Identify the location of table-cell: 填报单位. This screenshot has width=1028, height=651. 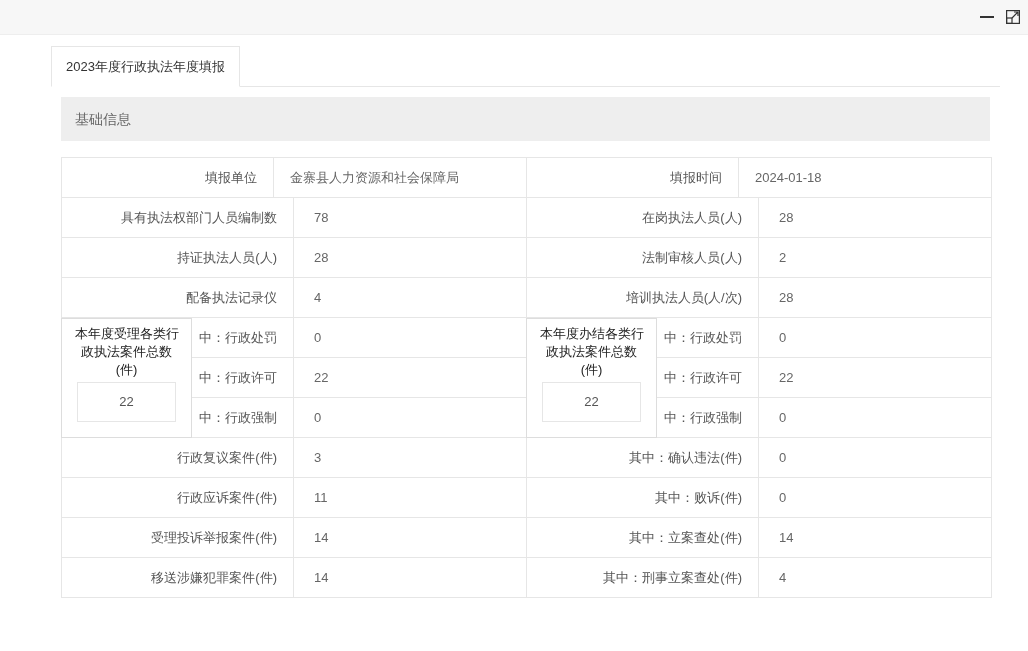
(168, 178).